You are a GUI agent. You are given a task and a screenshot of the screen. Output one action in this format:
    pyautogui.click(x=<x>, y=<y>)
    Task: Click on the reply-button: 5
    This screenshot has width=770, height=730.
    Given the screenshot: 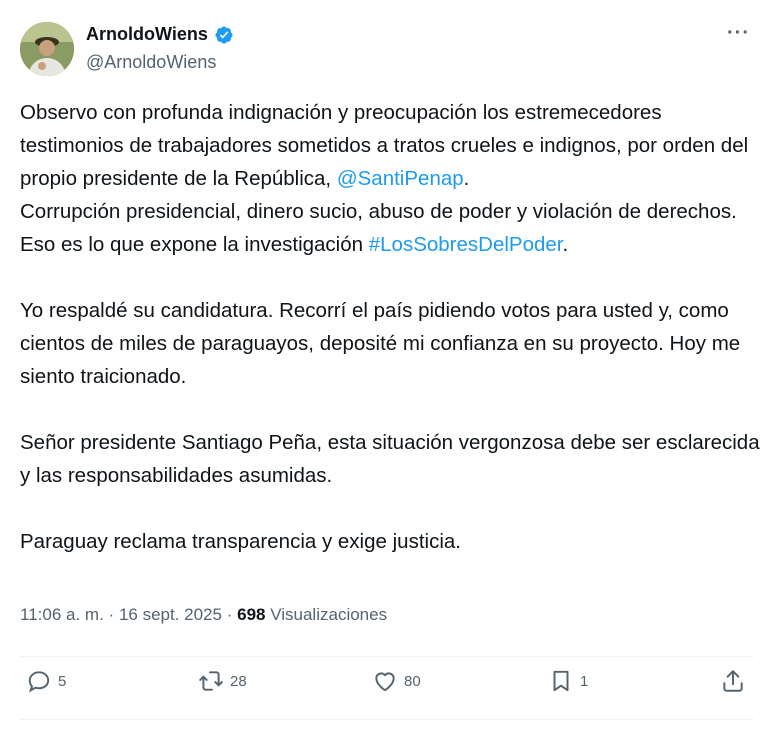 What is the action you would take?
    pyautogui.click(x=46, y=681)
    